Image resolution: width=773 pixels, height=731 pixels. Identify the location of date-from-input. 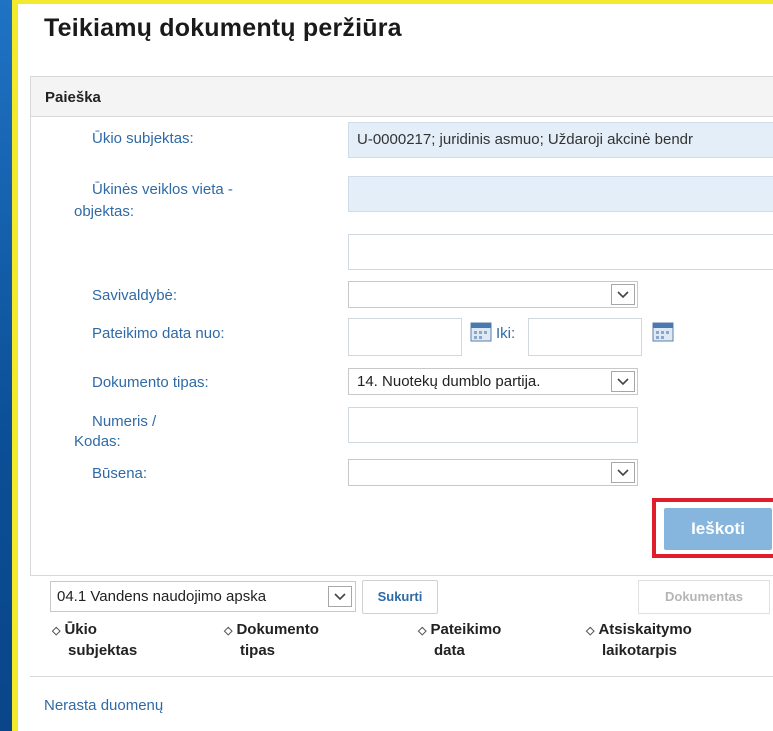
(405, 337).